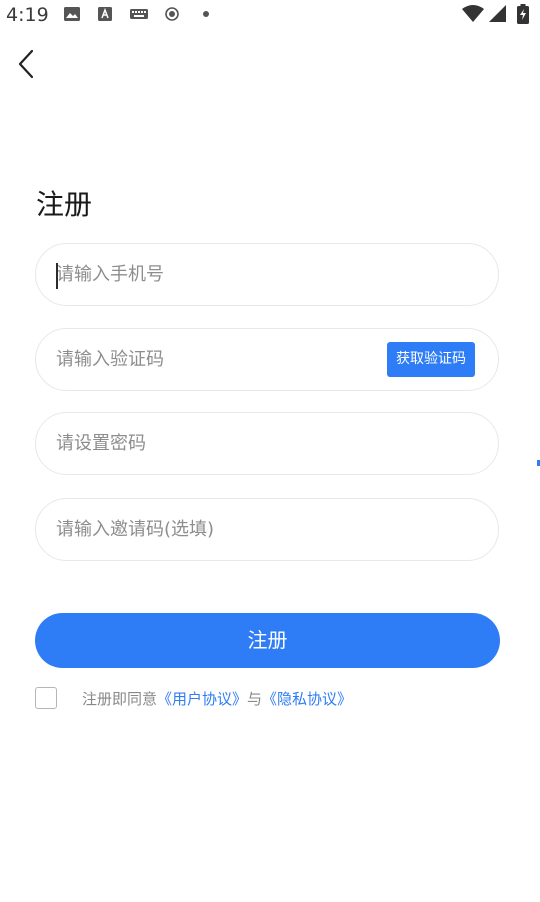 This screenshot has height=902, width=540. What do you see at coordinates (267, 640) in the screenshot?
I see `register-button: 注册` at bounding box center [267, 640].